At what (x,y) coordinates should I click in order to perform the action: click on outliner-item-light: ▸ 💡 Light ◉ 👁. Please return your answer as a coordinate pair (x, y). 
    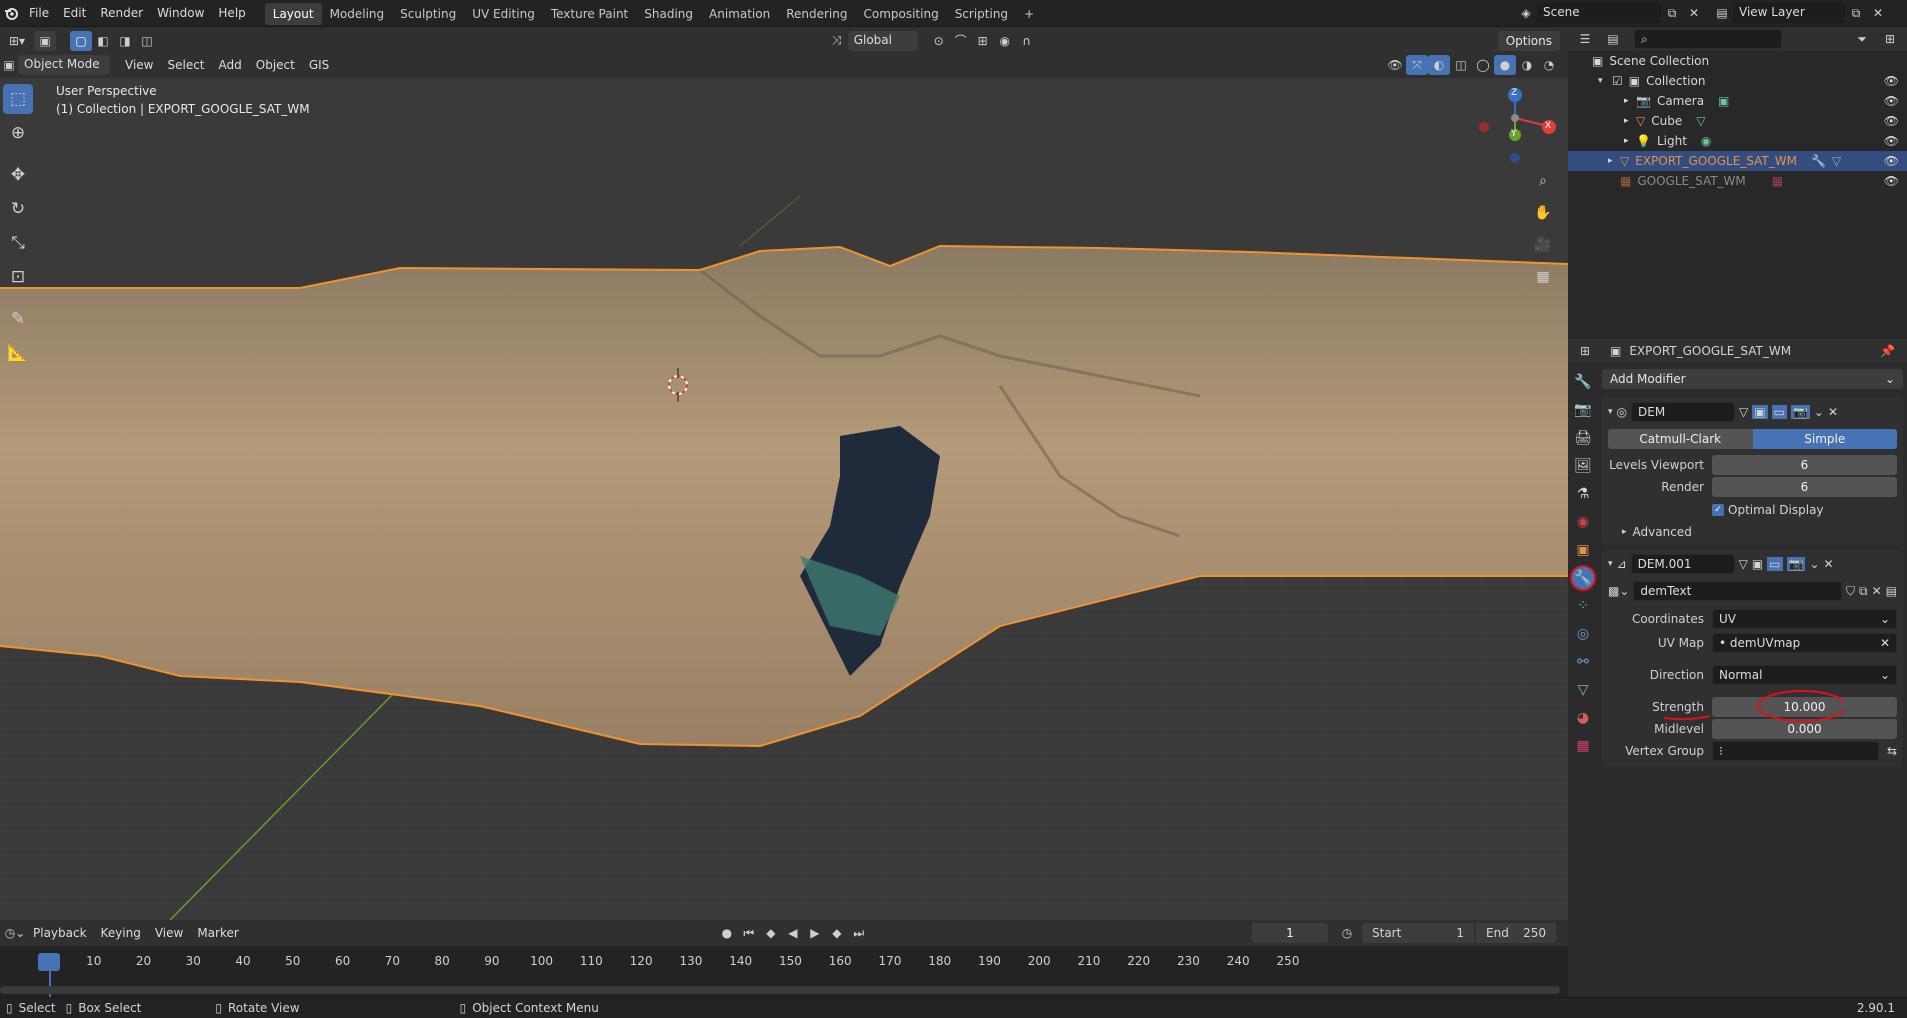
    Looking at the image, I should click on (1737, 141).